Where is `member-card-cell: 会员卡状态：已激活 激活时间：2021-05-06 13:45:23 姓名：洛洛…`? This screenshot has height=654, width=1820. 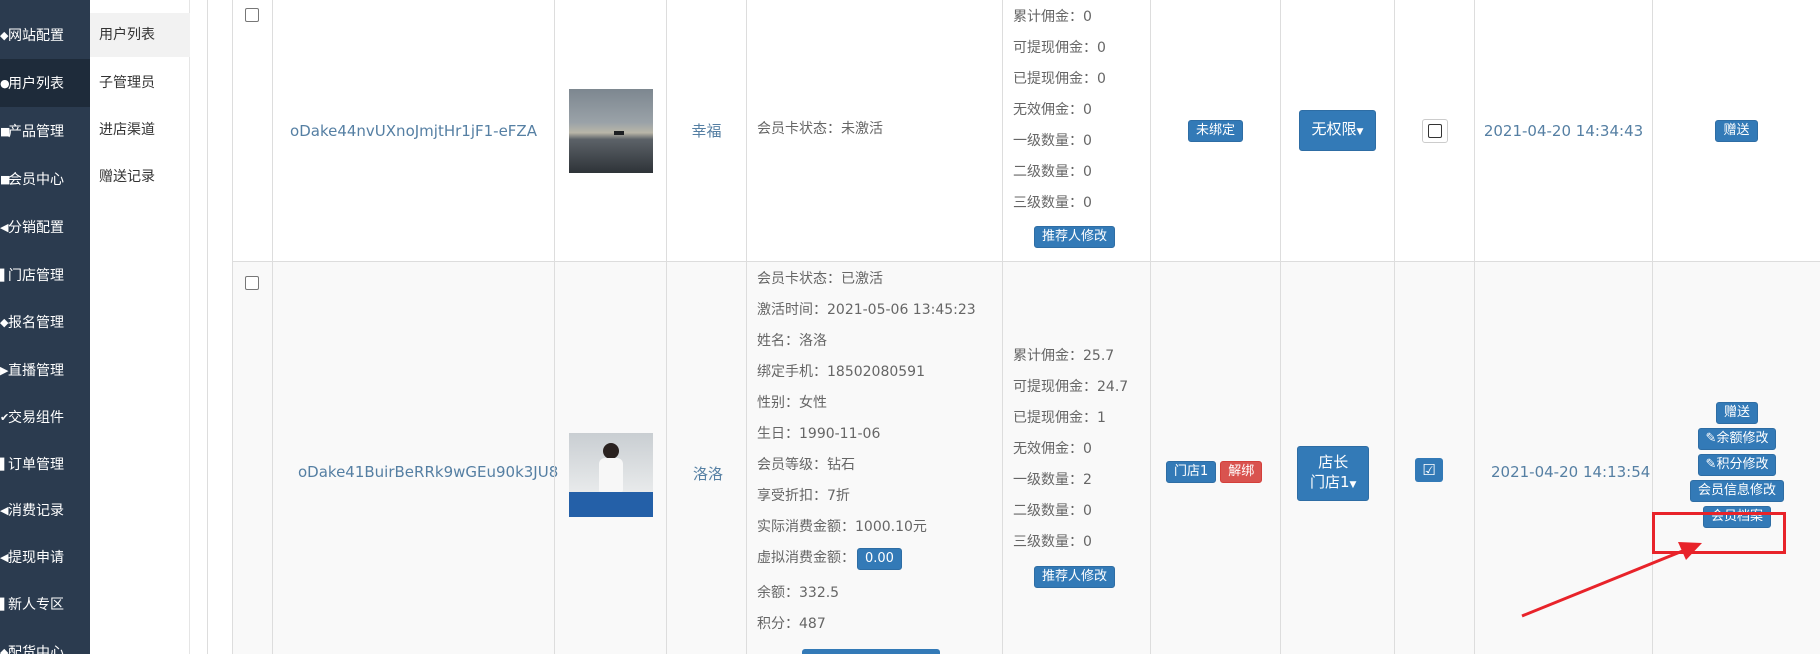 member-card-cell: 会员卡状态：已激活 激活时间：2021-05-06 13:45:23 姓名：洛洛… is located at coordinates (874, 458).